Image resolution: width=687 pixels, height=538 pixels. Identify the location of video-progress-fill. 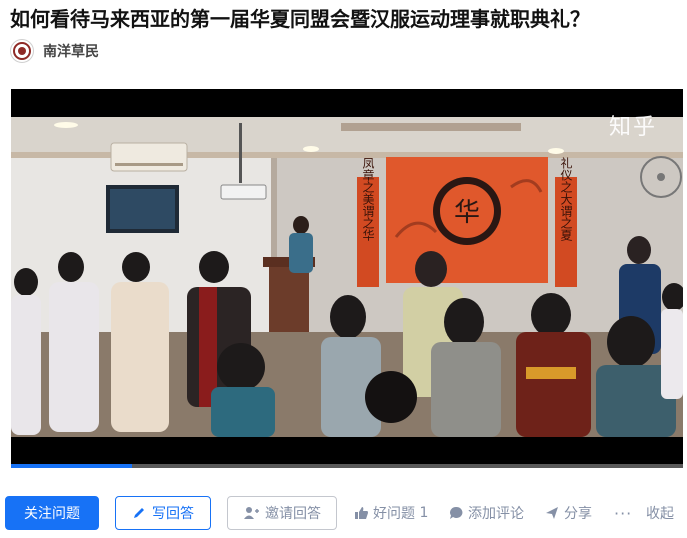
(71, 466).